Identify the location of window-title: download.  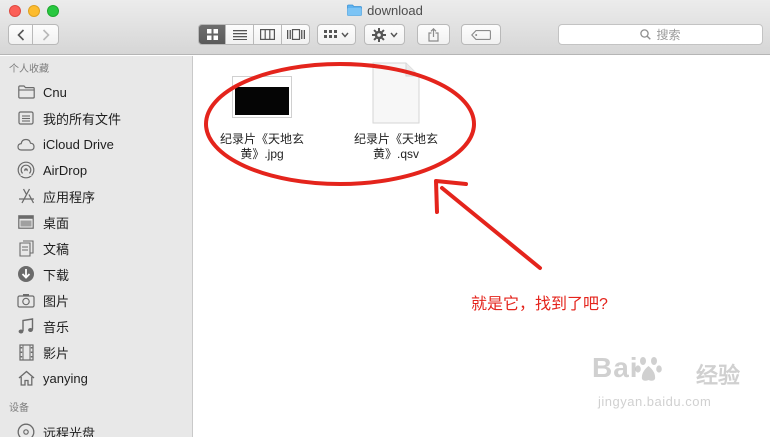
(385, 11).